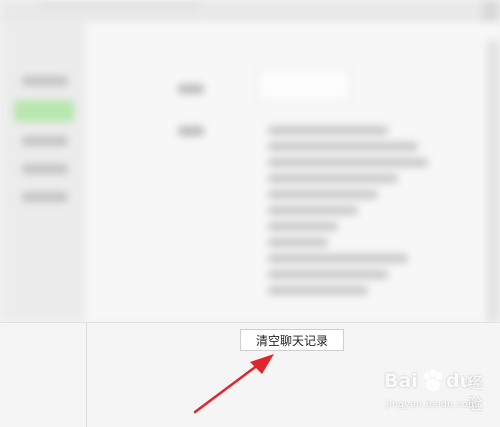 This screenshot has height=427, width=500. Describe the element at coordinates (44, 111) in the screenshot. I see `sidebar-item-active` at that location.